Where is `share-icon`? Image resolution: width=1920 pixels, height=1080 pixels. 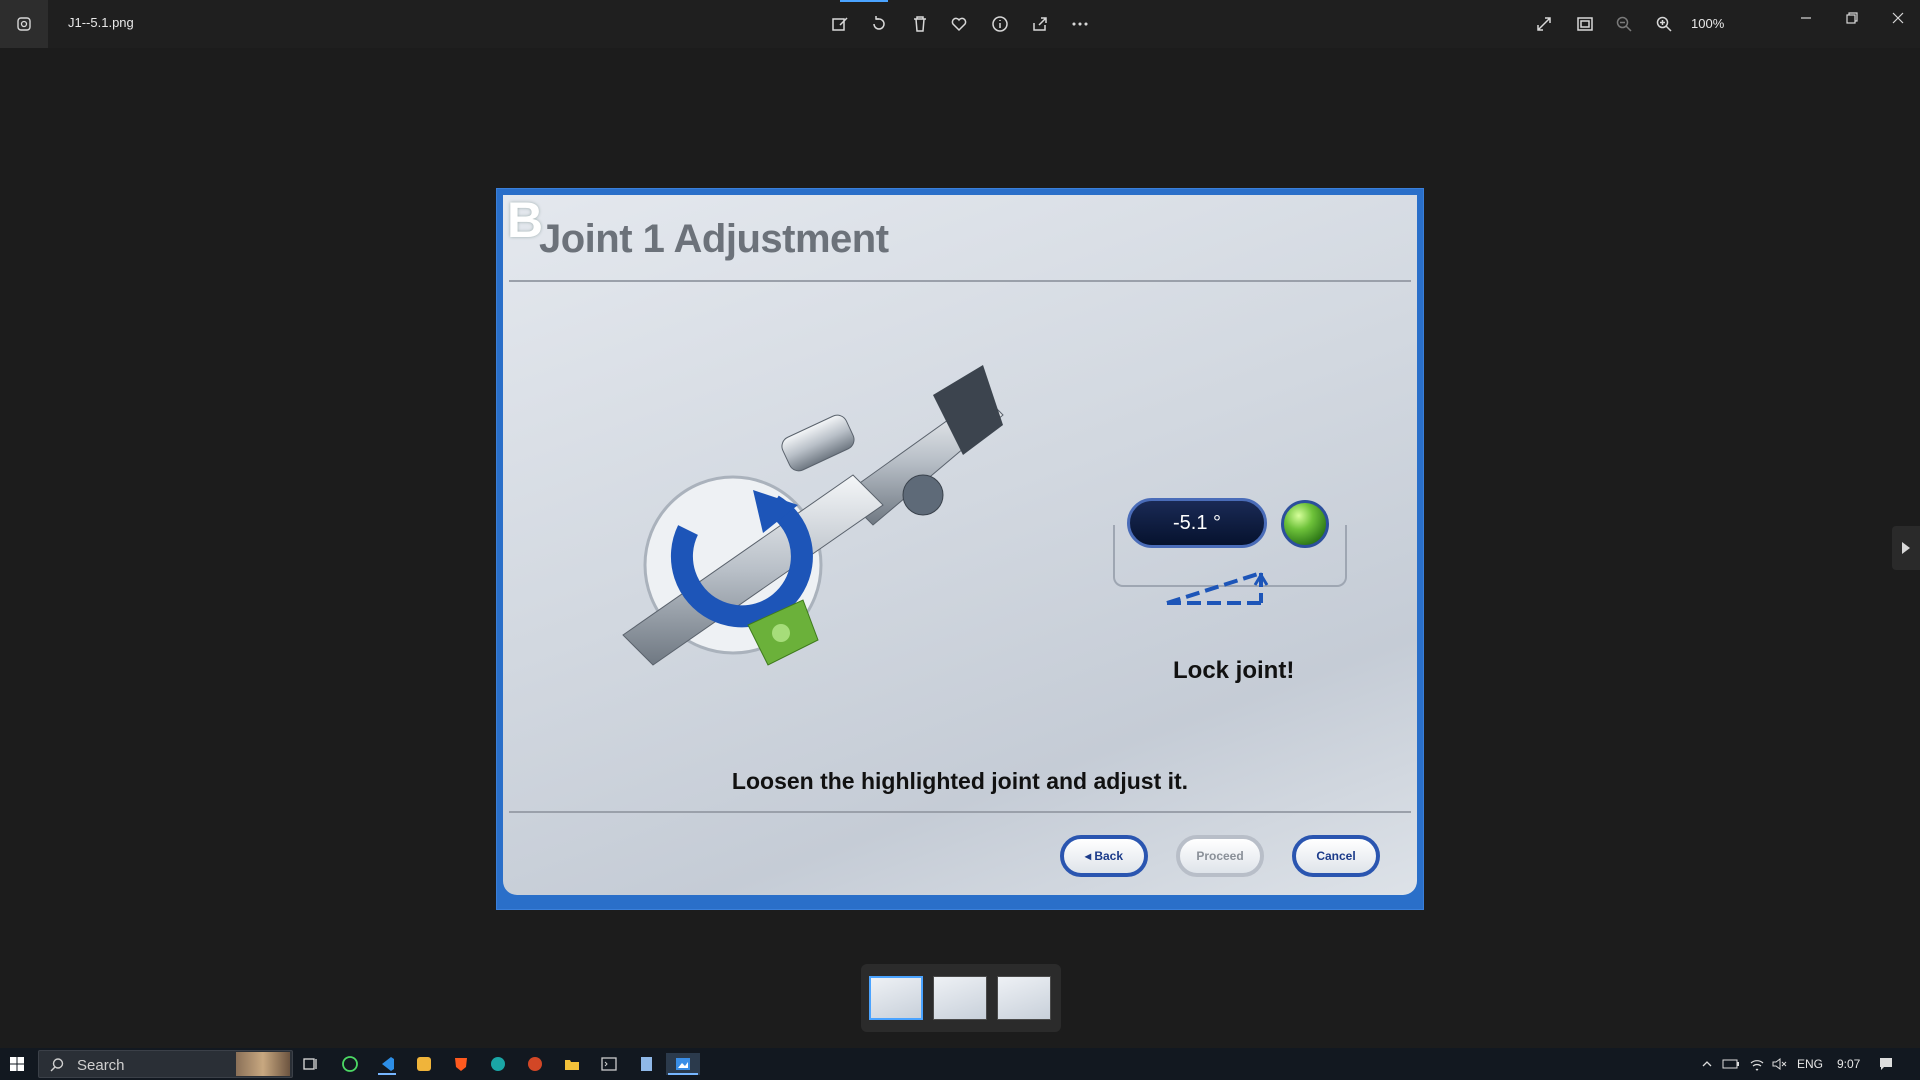 share-icon is located at coordinates (1040, 24).